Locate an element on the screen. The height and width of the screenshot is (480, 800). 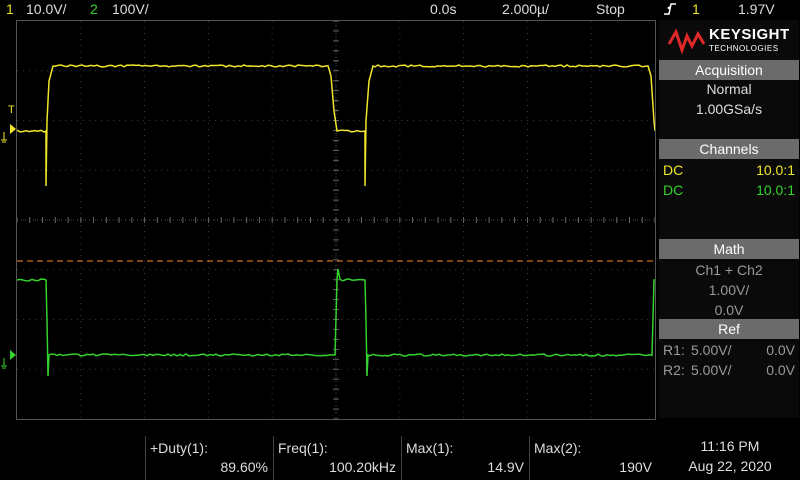
trigger-level: 1.97V is located at coordinates (756, 9).